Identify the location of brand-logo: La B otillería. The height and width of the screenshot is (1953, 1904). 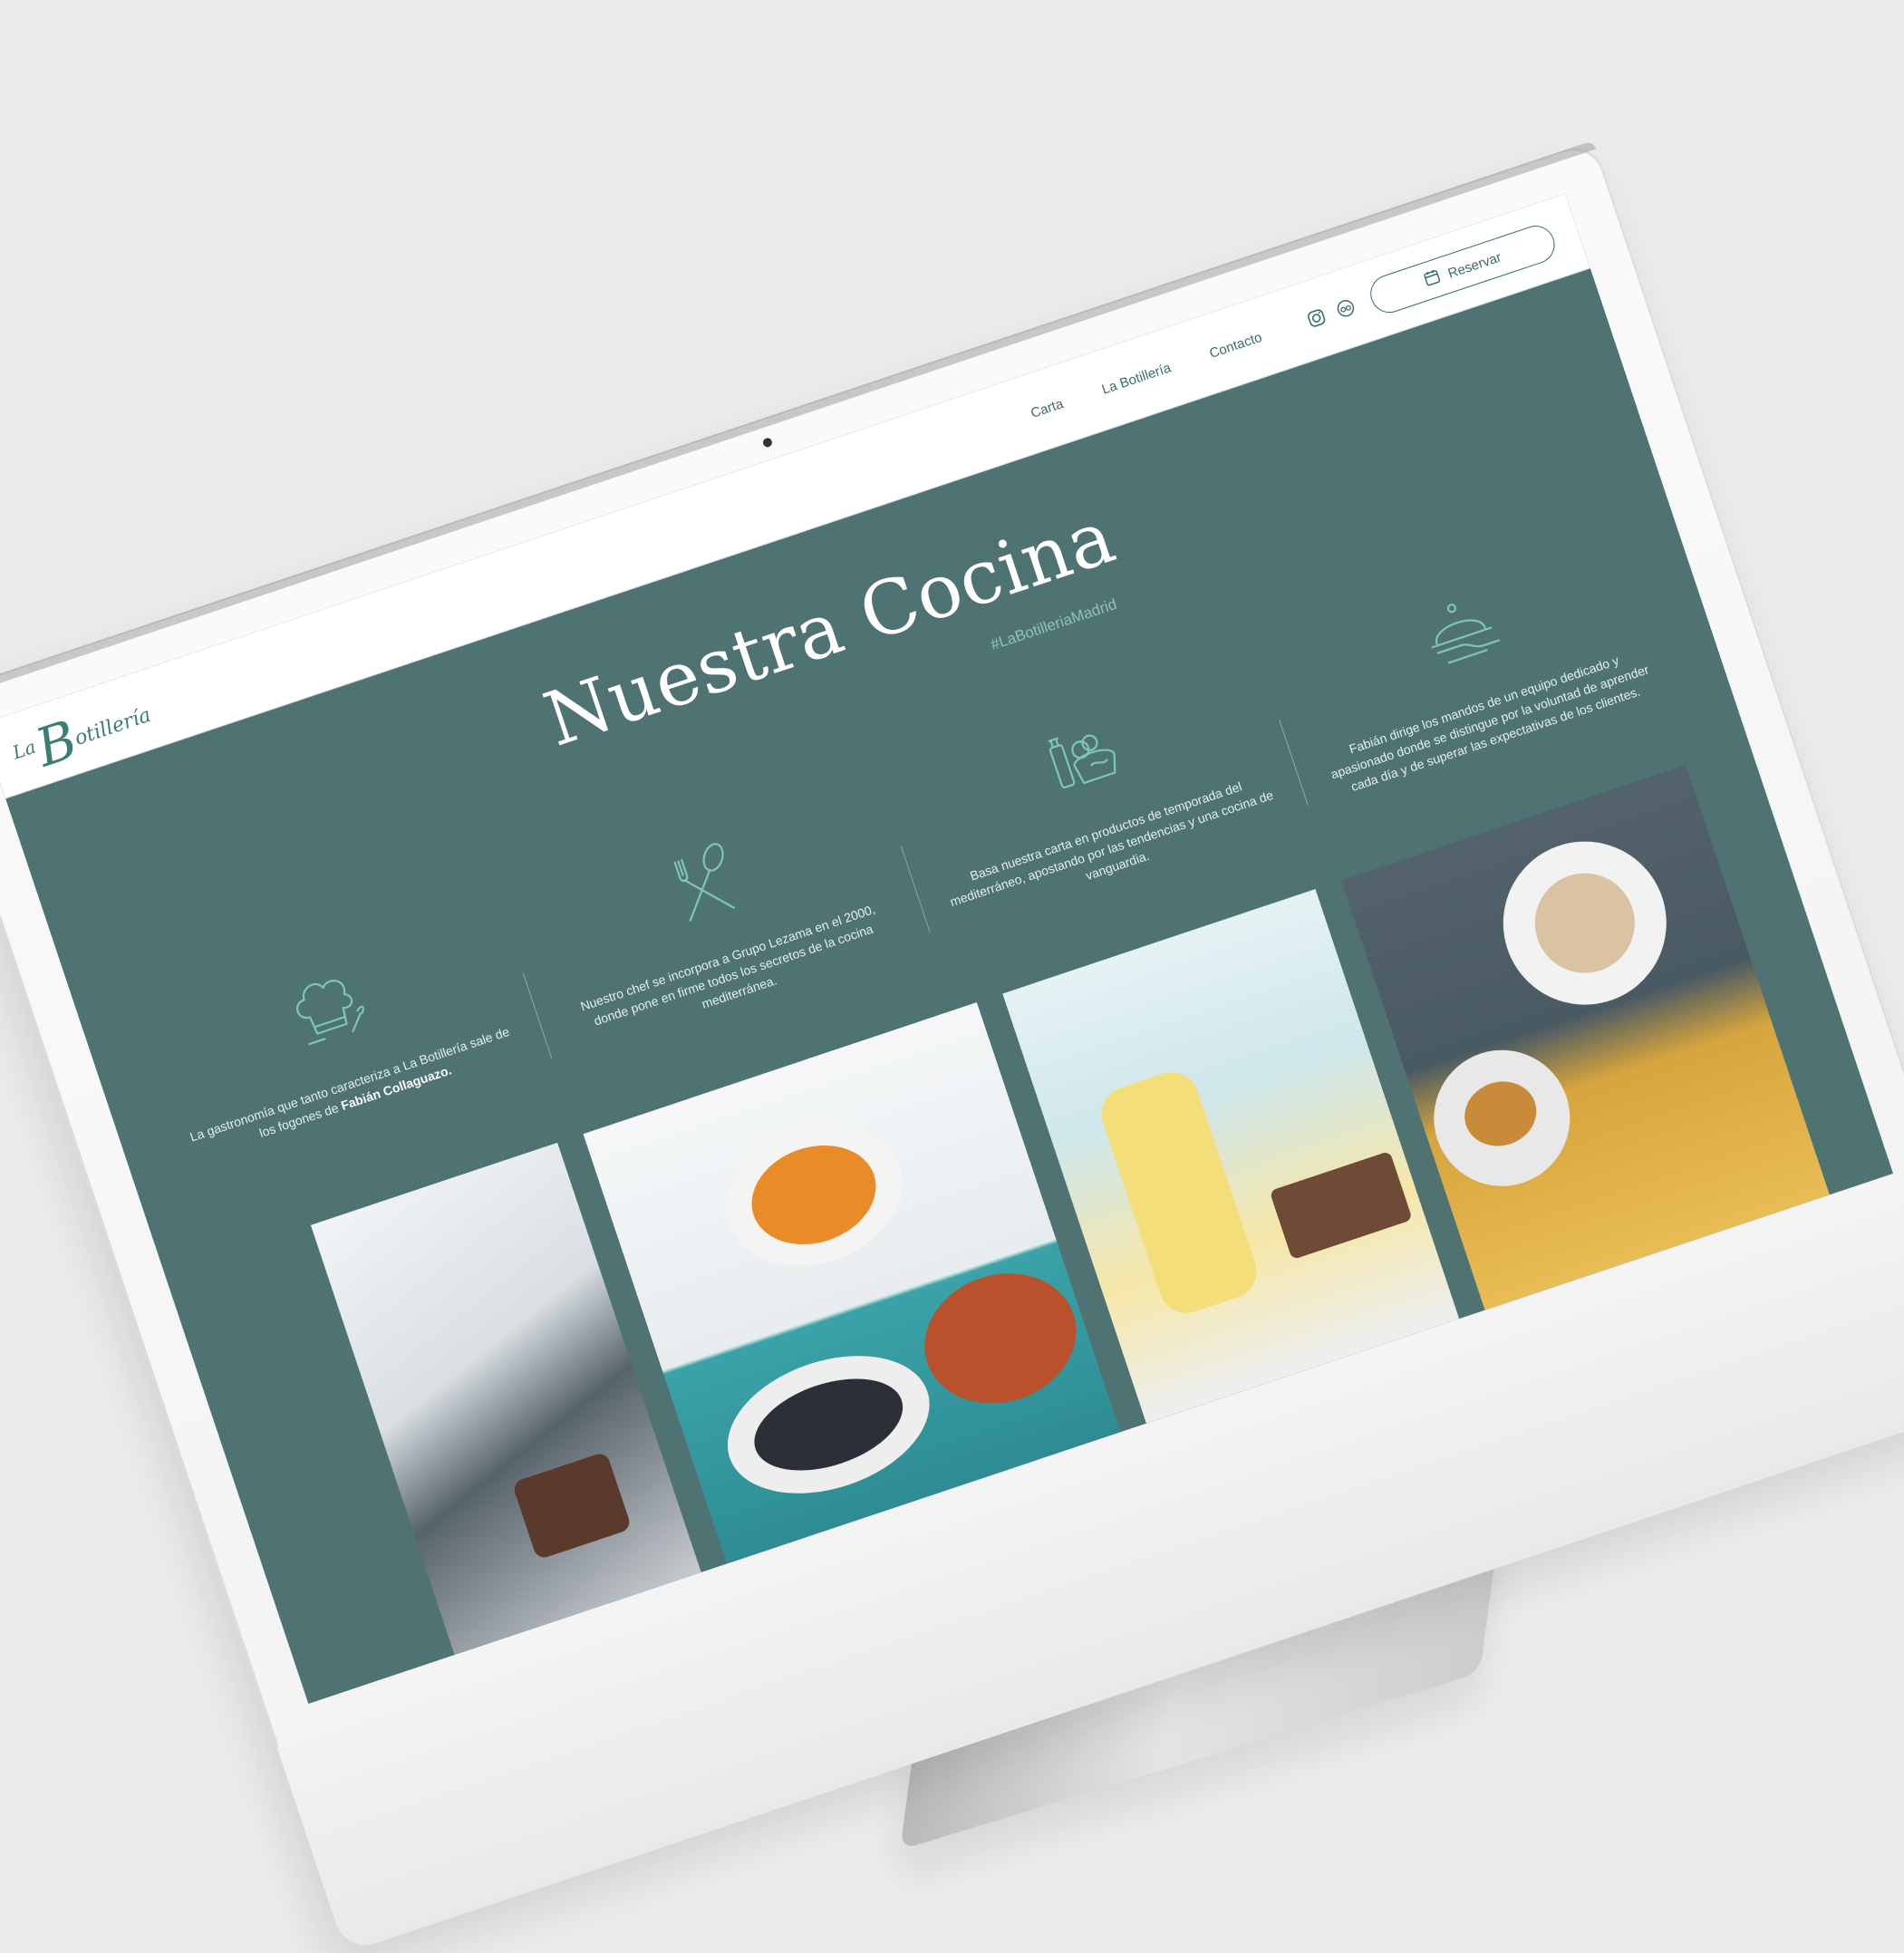
(82, 731).